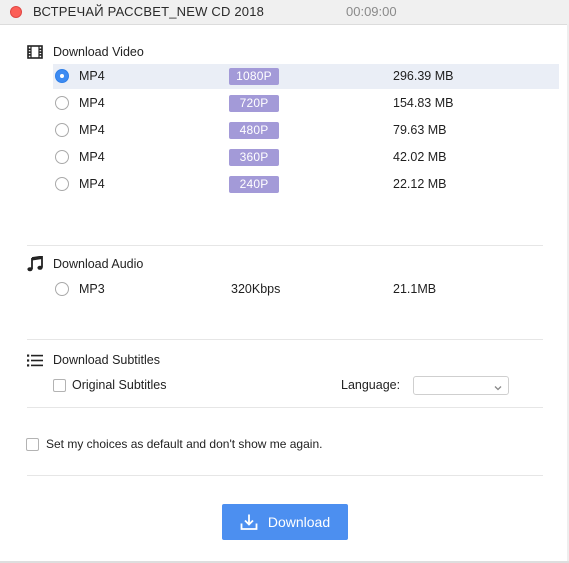 The width and height of the screenshot is (569, 563). I want to click on audio-section-header: Download Audio, so click(85, 264).